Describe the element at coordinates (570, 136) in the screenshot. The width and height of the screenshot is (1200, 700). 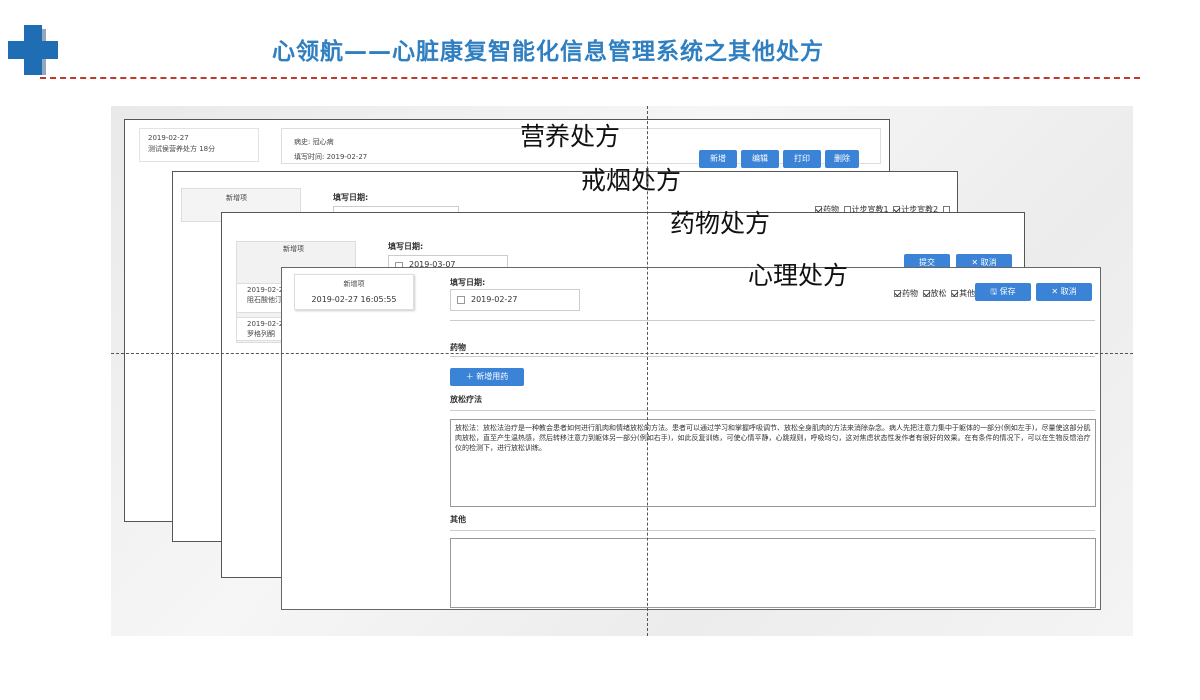
I see `layer-label-nutrition: 营养处方` at that location.